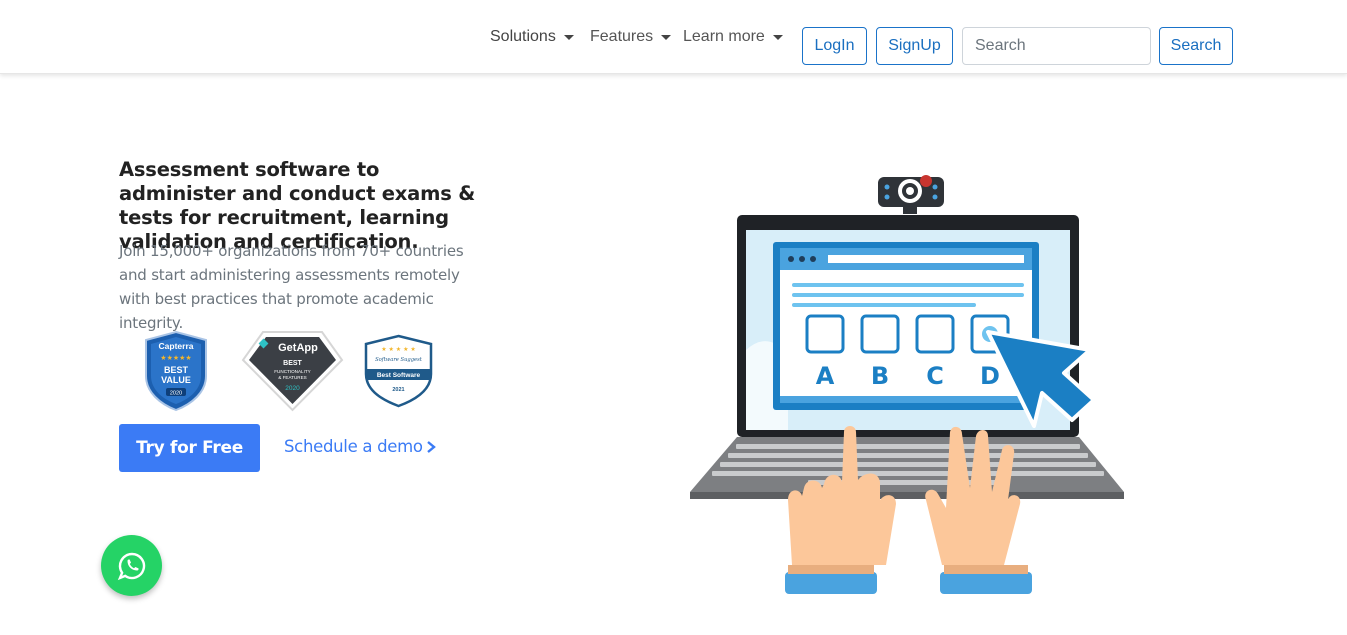 This screenshot has width=1347, height=635. What do you see at coordinates (431, 446) in the screenshot?
I see `chevron-right-icon` at bounding box center [431, 446].